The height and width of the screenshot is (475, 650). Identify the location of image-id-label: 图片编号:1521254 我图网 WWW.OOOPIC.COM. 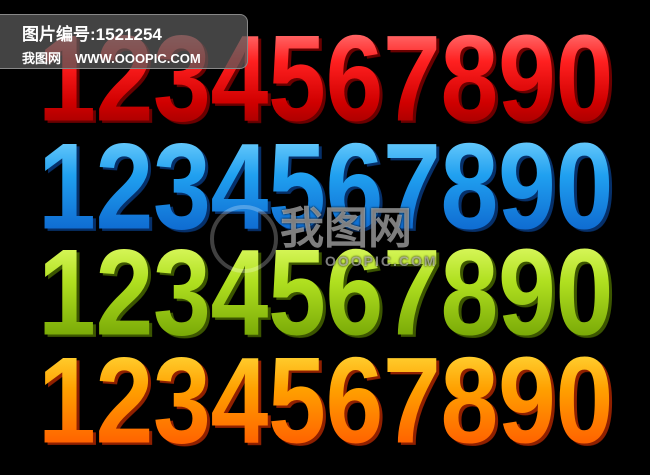
(124, 41).